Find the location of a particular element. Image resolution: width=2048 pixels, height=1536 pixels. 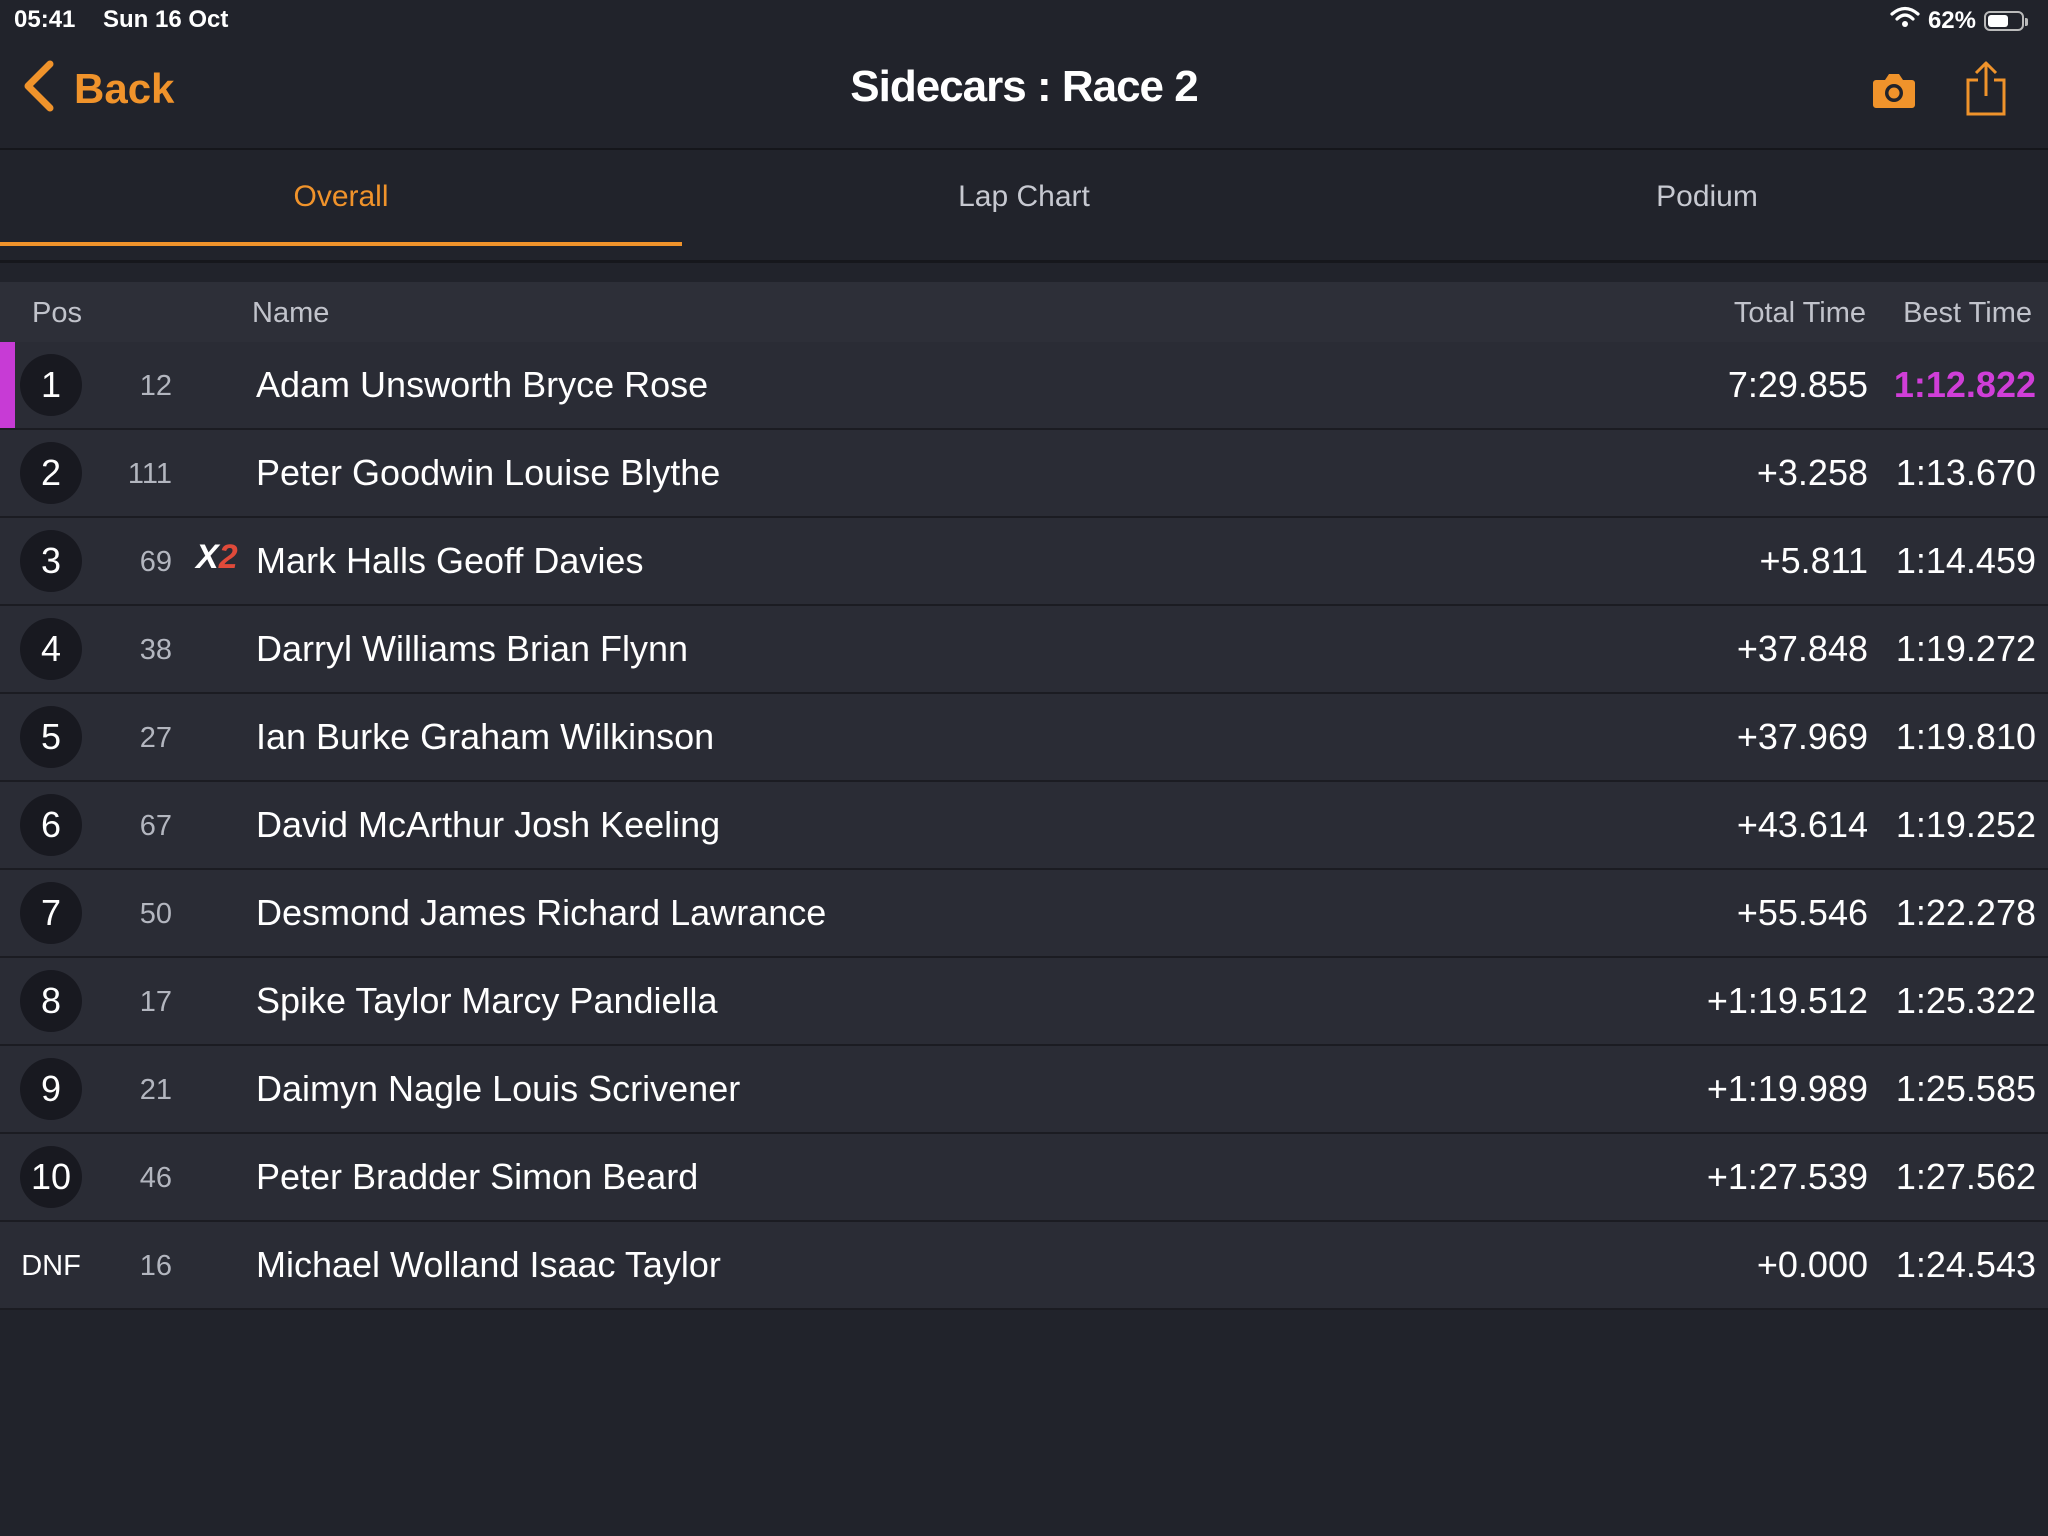

race-number: 67 is located at coordinates (155, 826).